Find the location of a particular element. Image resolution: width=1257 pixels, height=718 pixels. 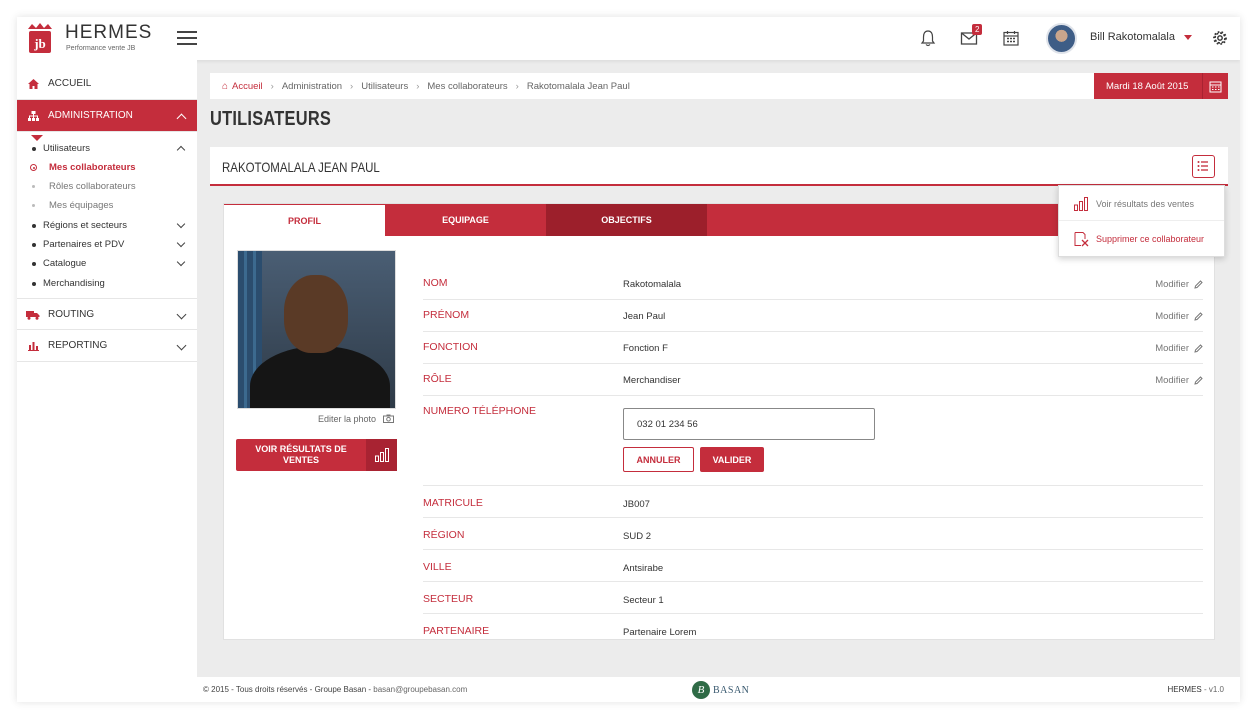

submenu-label: Régions et secteurs is located at coordinates (85, 225).